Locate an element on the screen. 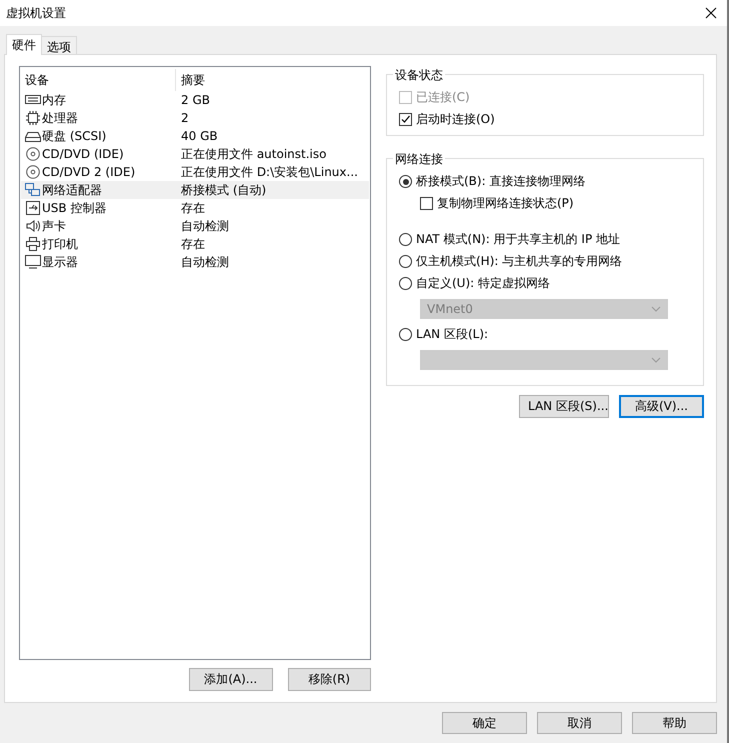 The width and height of the screenshot is (729, 743). dialog-button: 确定 is located at coordinates (484, 723).